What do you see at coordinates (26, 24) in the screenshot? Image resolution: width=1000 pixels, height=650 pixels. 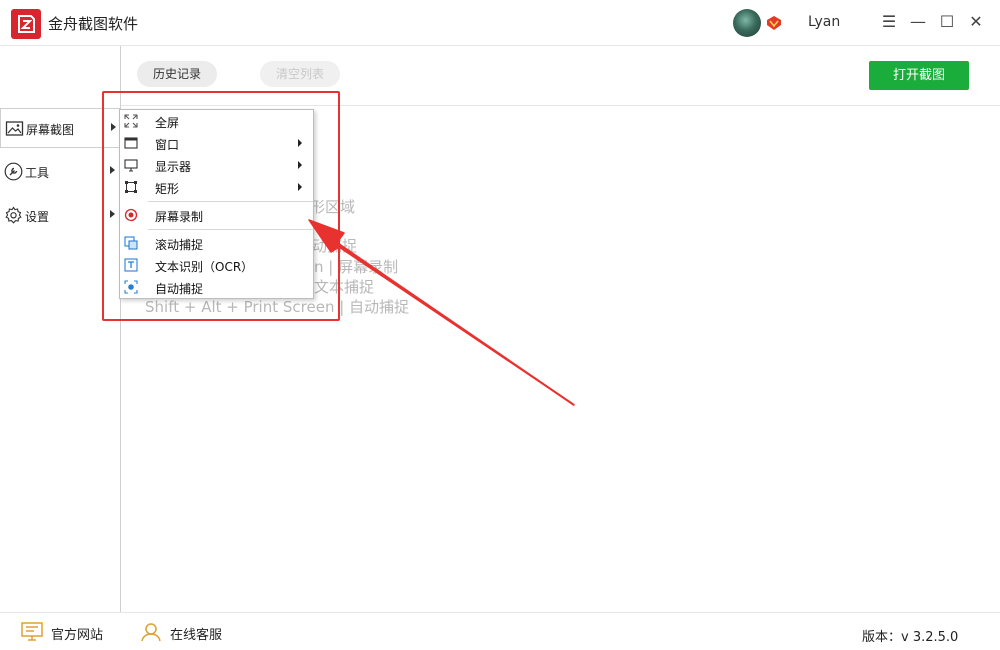 I see `app-logo-icon` at bounding box center [26, 24].